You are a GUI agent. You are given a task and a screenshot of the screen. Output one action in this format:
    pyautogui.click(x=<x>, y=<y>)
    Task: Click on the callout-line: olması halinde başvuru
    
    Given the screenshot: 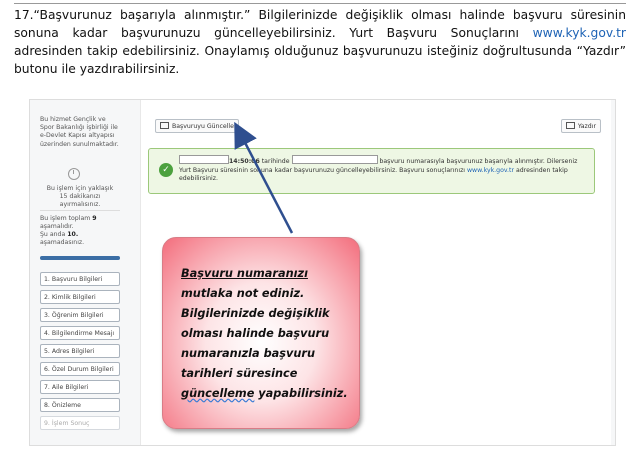 What is the action you would take?
    pyautogui.click(x=255, y=333)
    